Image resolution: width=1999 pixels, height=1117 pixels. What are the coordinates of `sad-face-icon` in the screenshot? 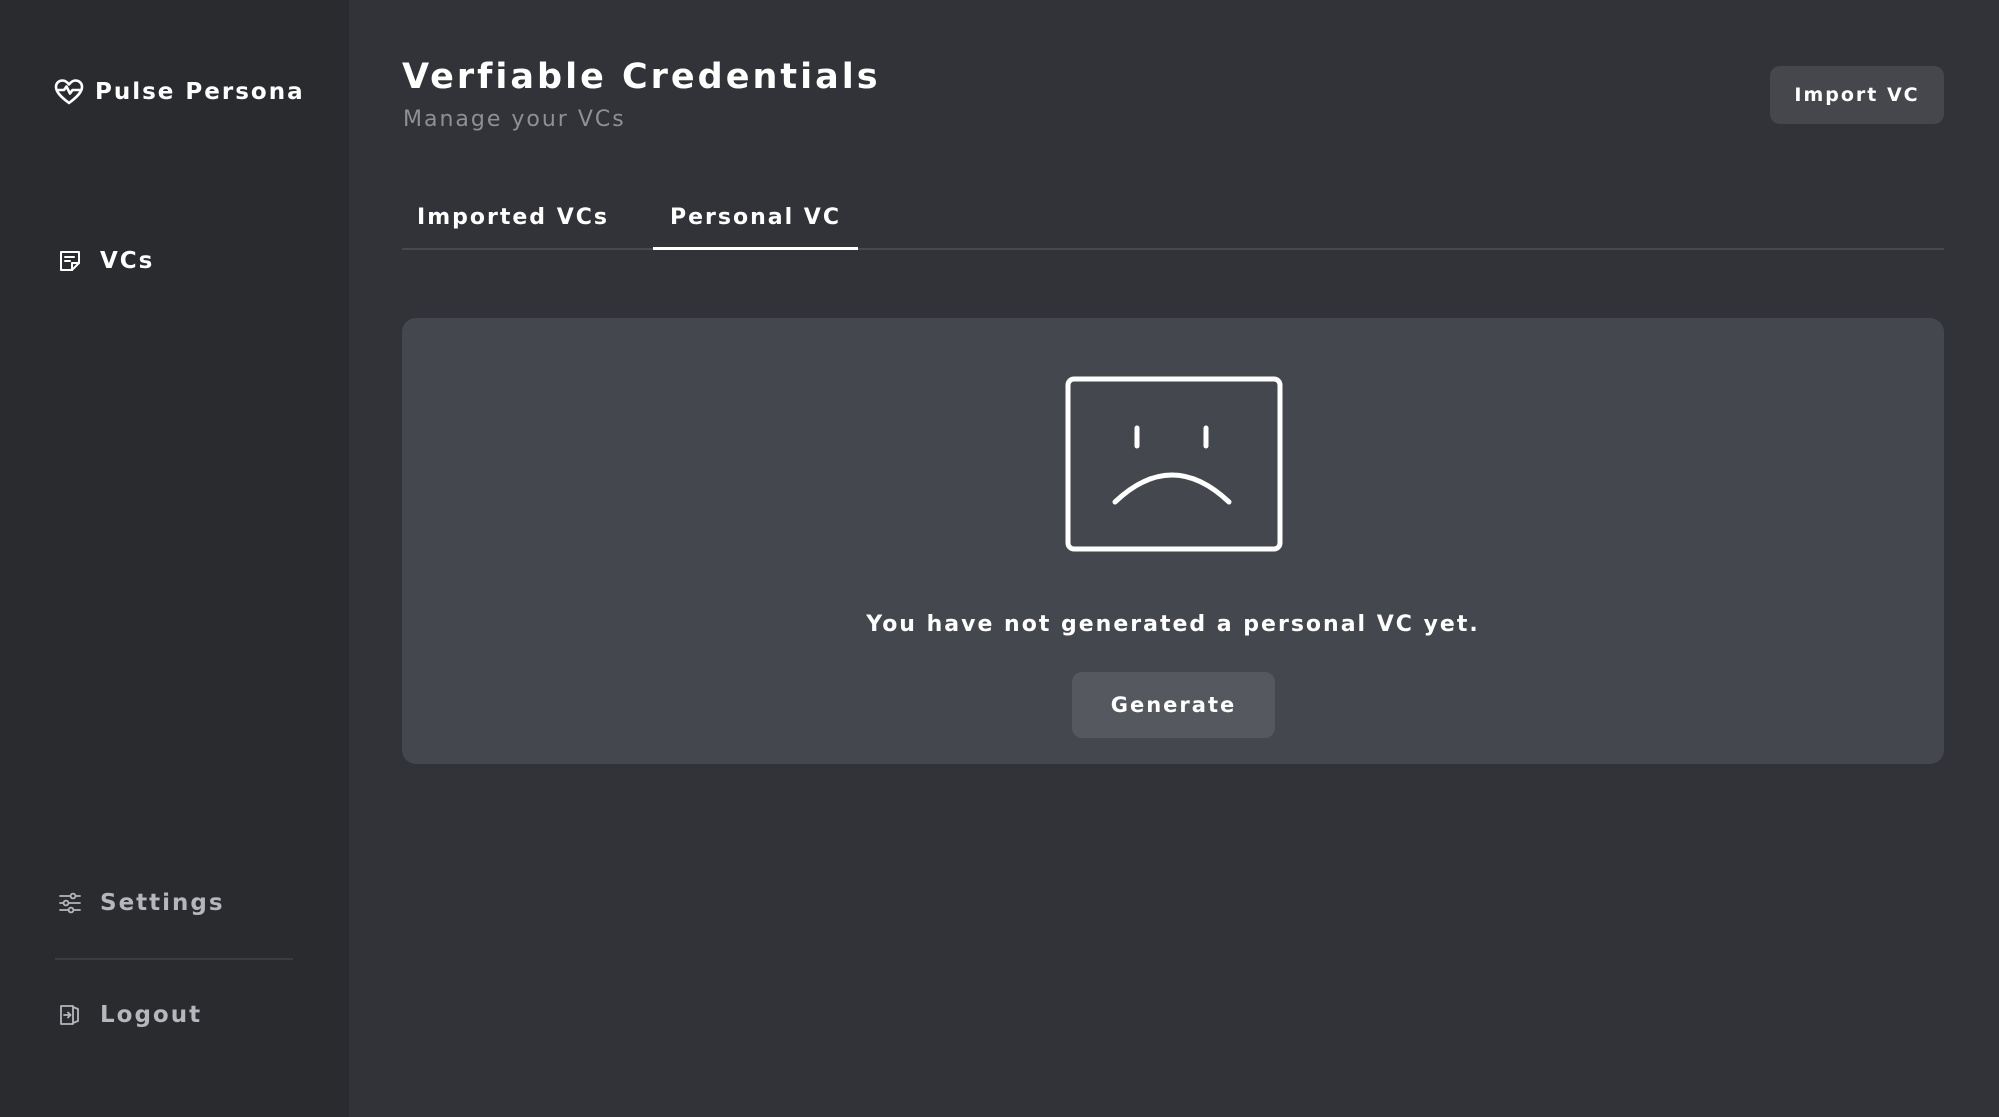 It's located at (1174, 464).